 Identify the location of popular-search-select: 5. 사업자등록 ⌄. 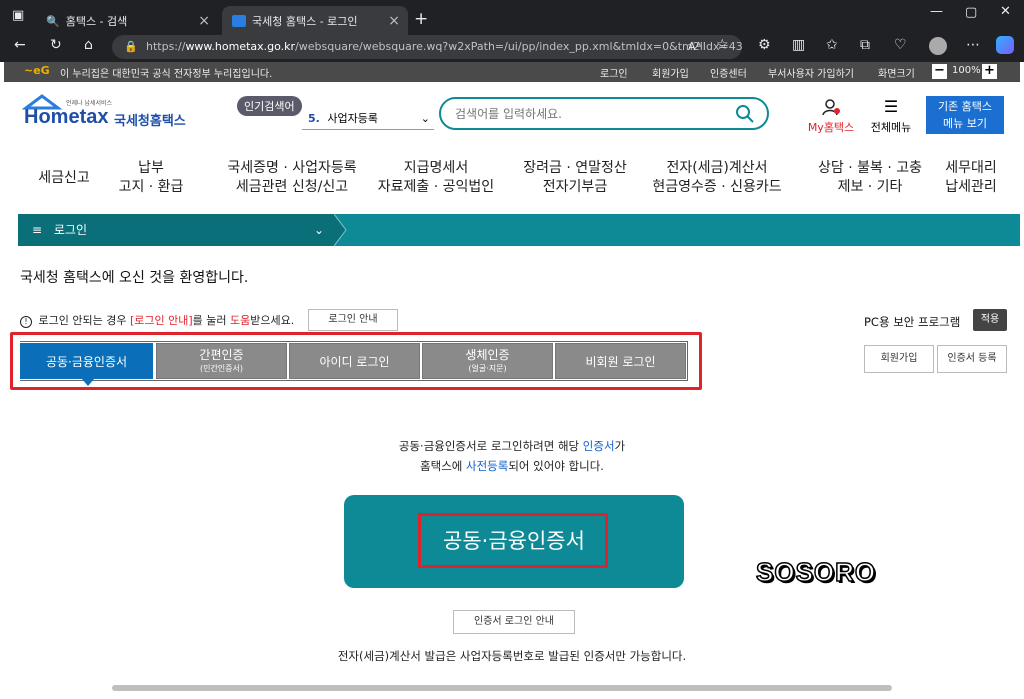
(368, 119).